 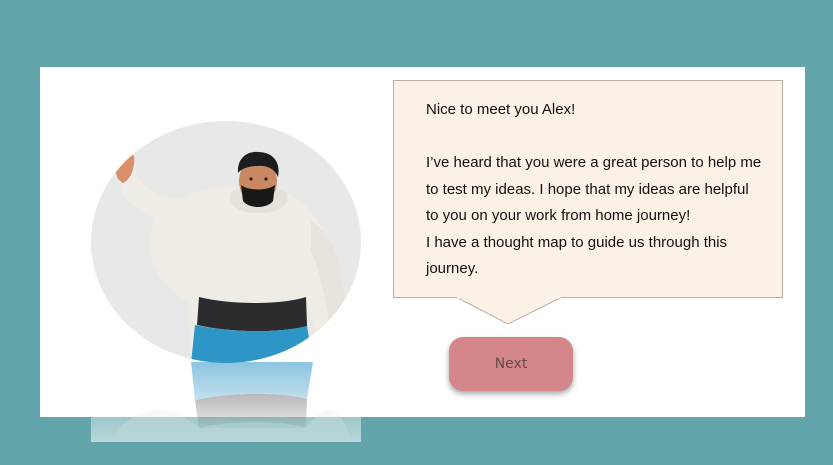 I want to click on reflection-illustration, so click(x=226, y=402).